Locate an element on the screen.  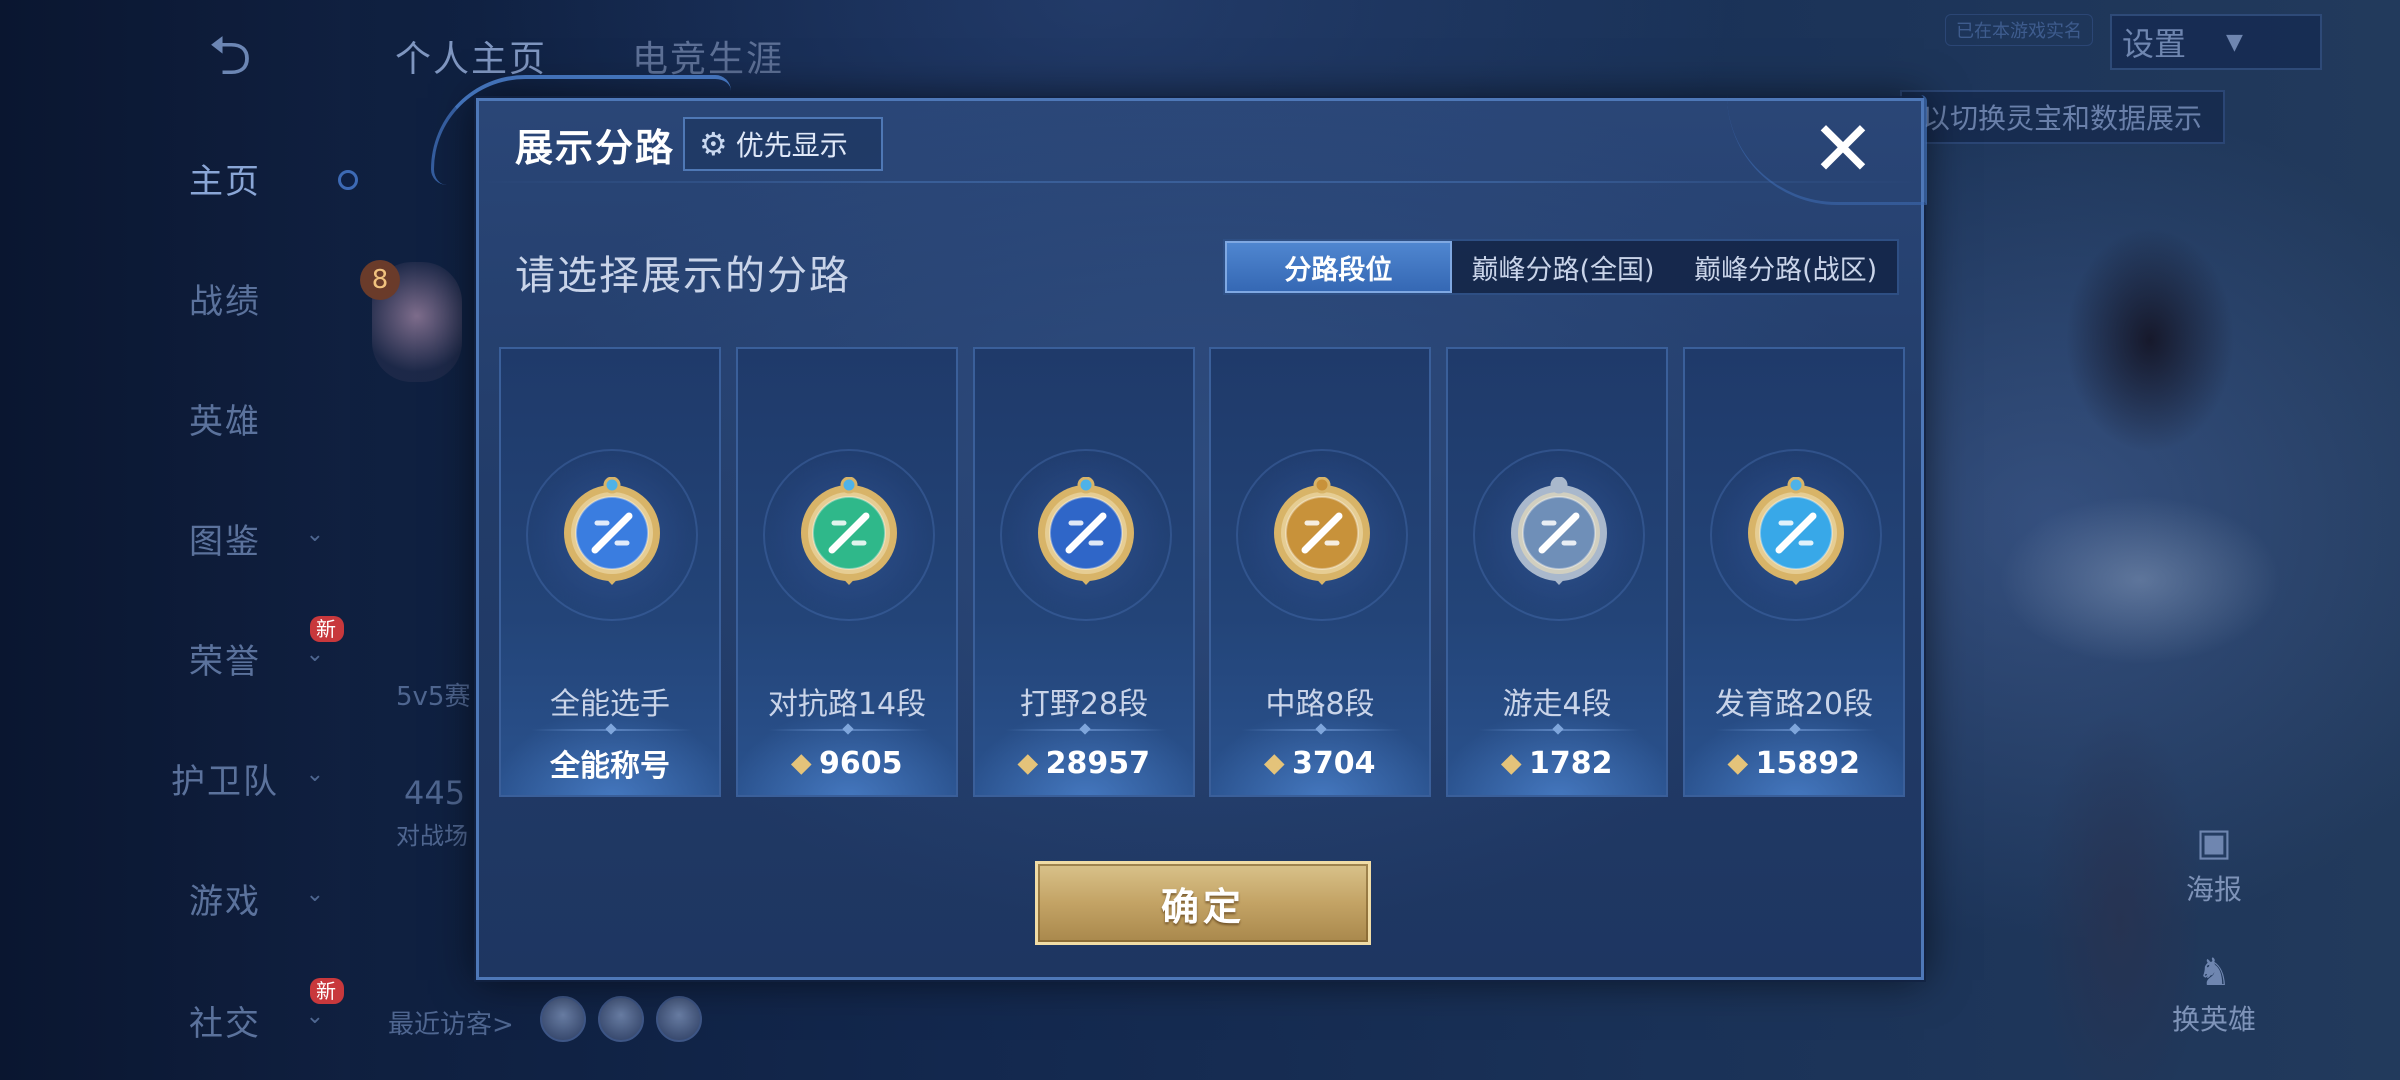
sidebar-item: 游戏 ⌄ is located at coordinates (225, 898).